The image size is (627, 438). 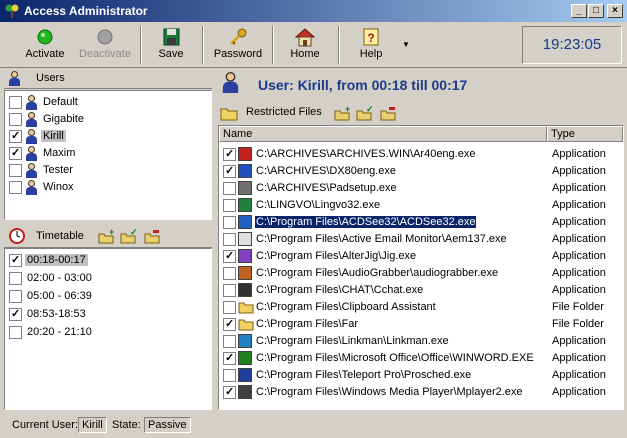 I want to click on add-time-icon: +, so click(x=106, y=236).